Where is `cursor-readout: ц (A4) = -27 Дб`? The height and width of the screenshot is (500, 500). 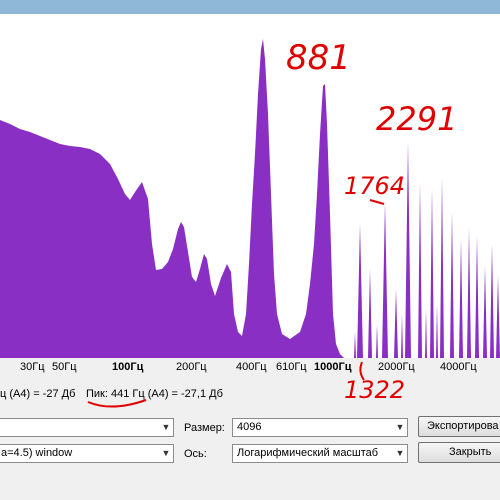
cursor-readout: ц (A4) = -27 Дб is located at coordinates (38, 394).